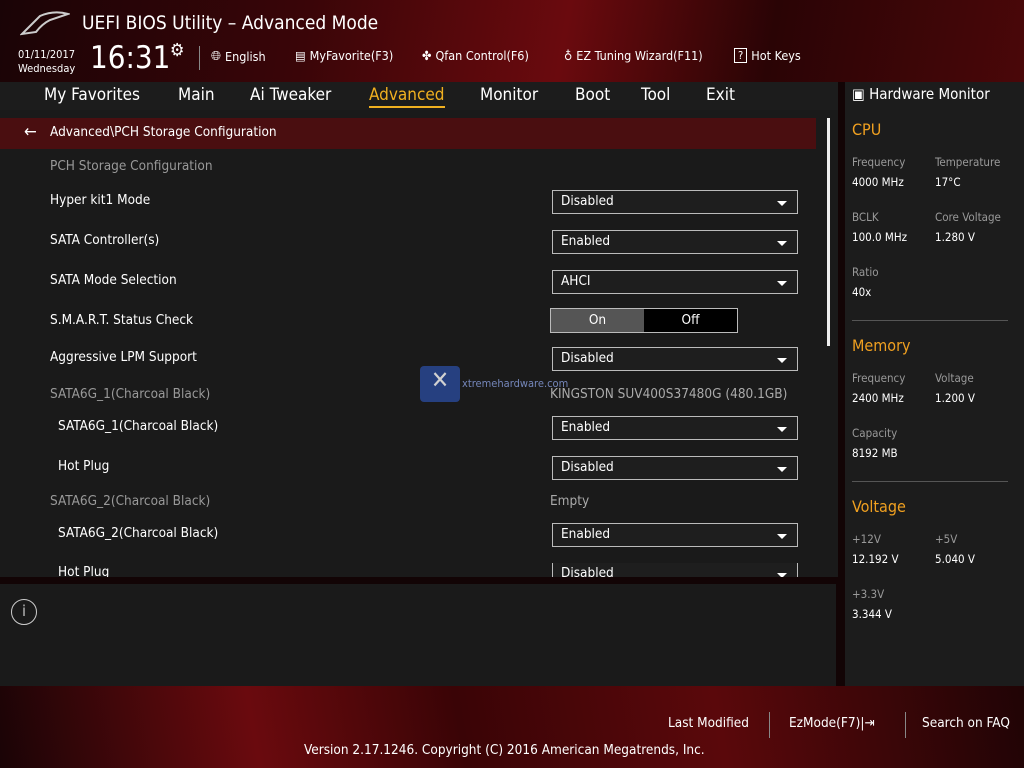 This screenshot has width=1024, height=768. I want to click on title-text: Hardware Monitor, so click(929, 94).